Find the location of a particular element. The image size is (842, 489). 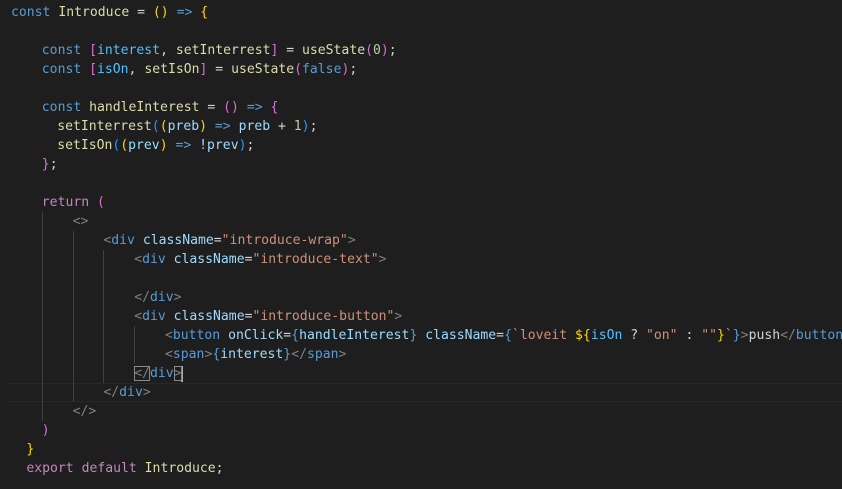

code-line: setIsOn((prev) => !prev); is located at coordinates (421, 145).